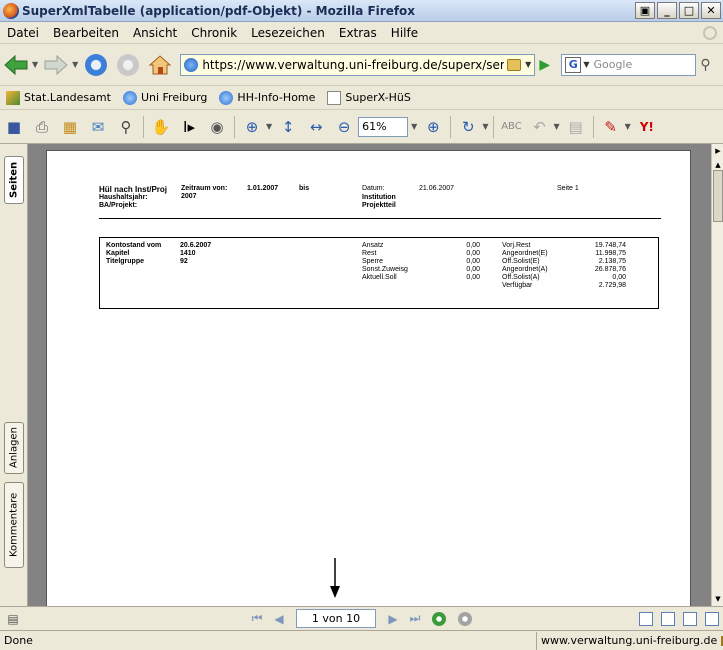  Describe the element at coordinates (70, 127) in the screenshot. I see `organizer-icon: ▦` at that location.